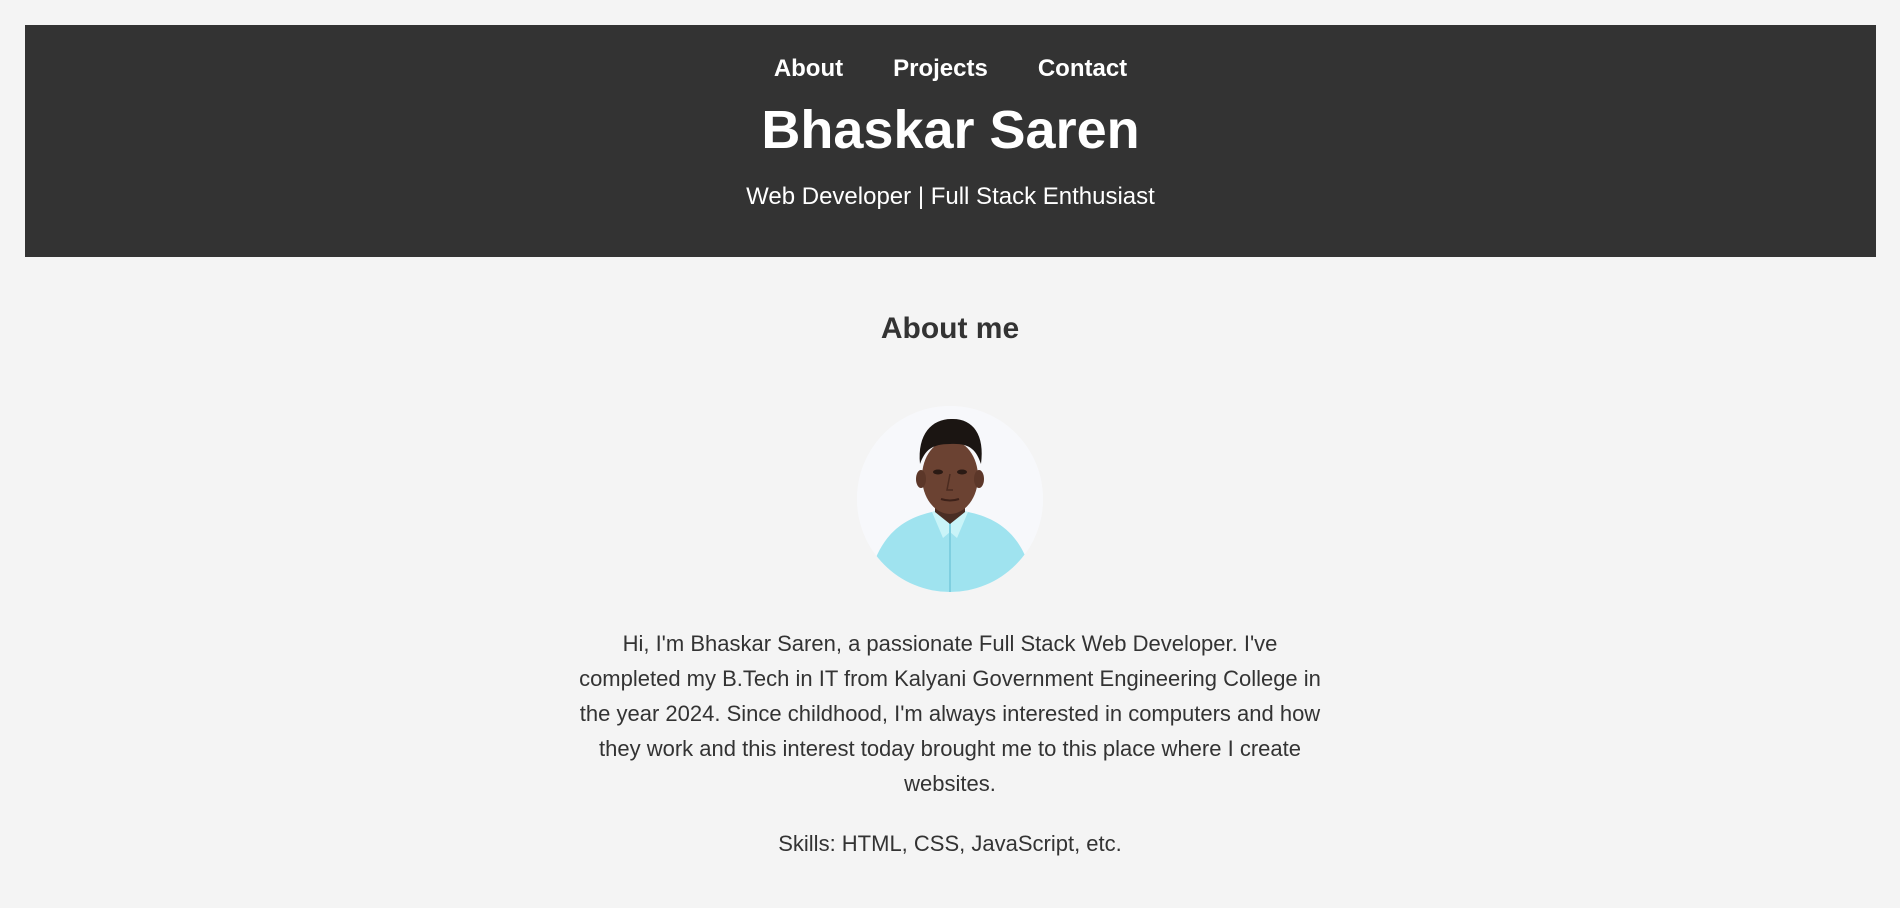 This screenshot has width=1900, height=908. Describe the element at coordinates (950, 130) in the screenshot. I see `site-title: Bhaskar Saren` at that location.